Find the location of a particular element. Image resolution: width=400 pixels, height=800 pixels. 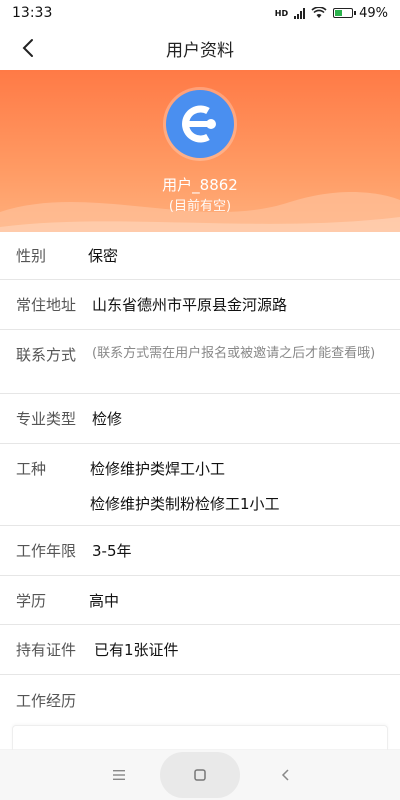

experience-label: 工作经历 is located at coordinates (46, 700).